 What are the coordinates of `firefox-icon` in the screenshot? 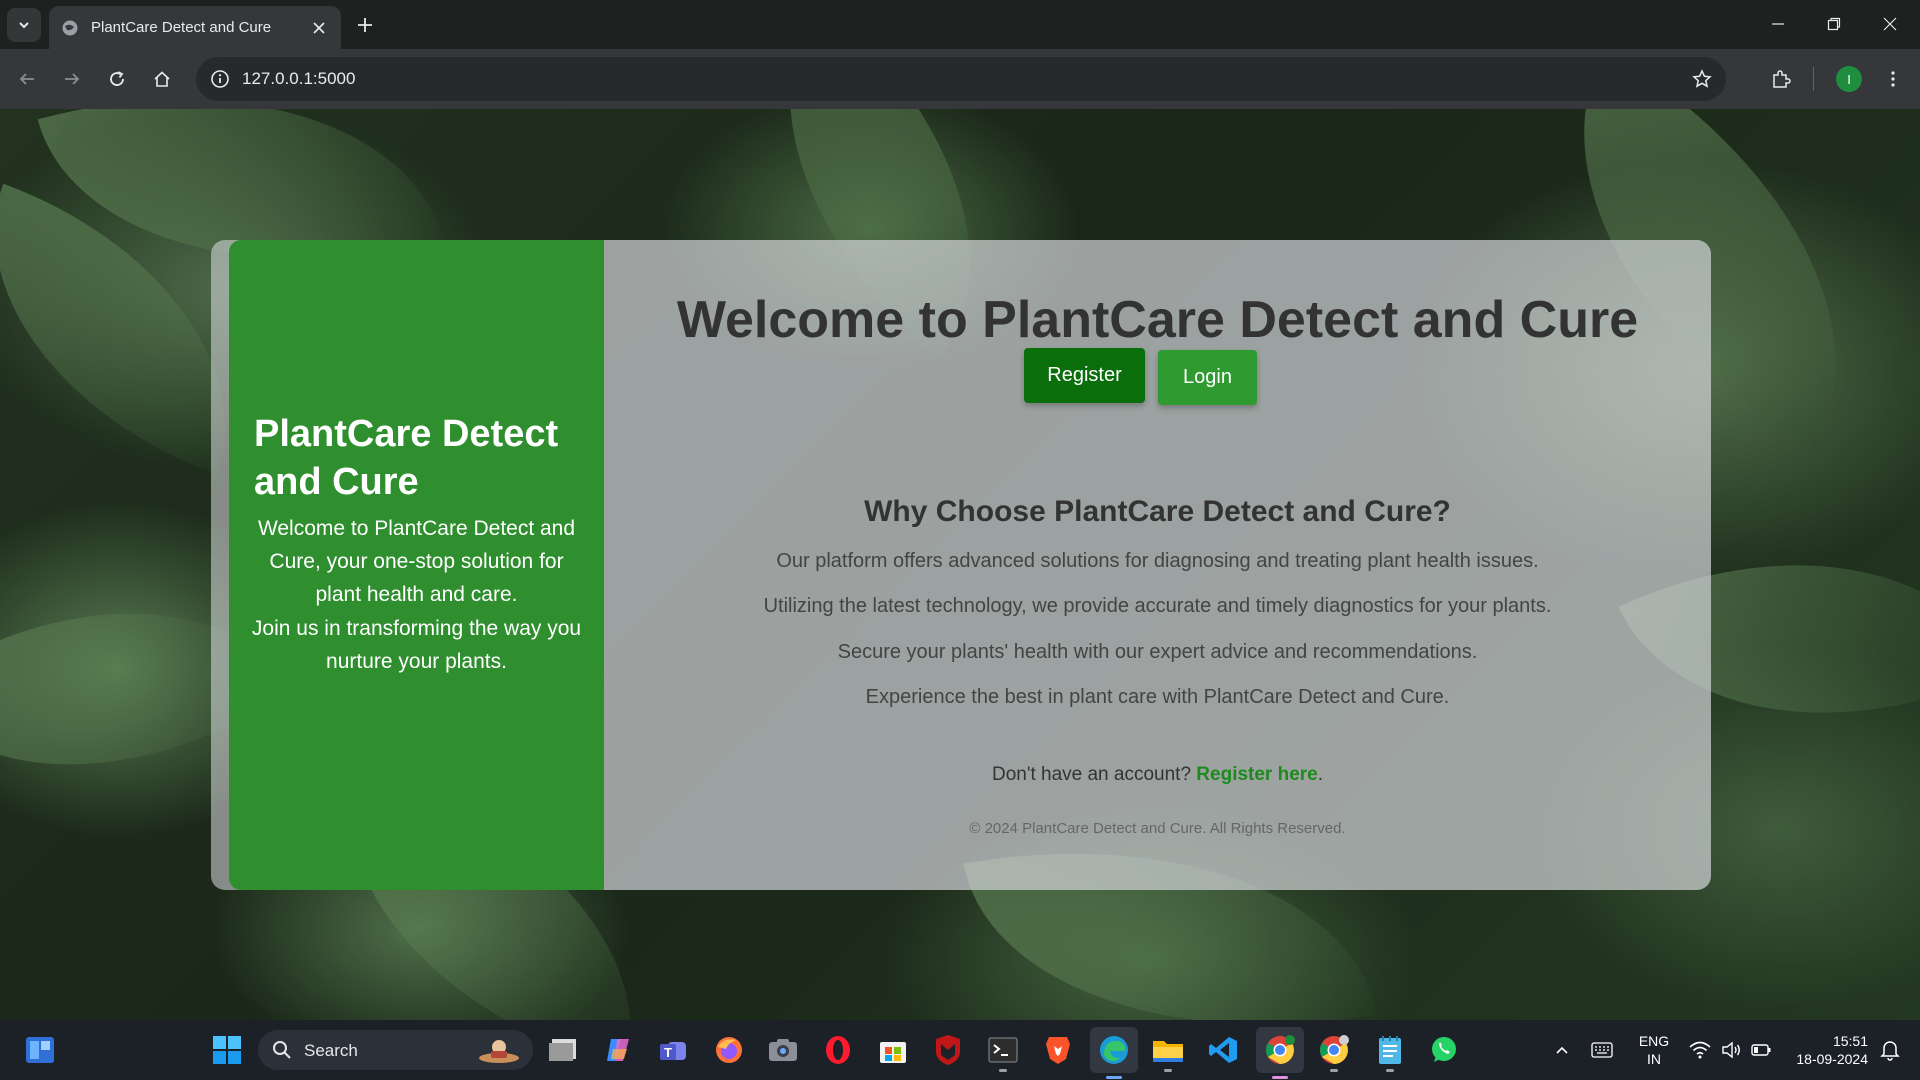 It's located at (729, 1050).